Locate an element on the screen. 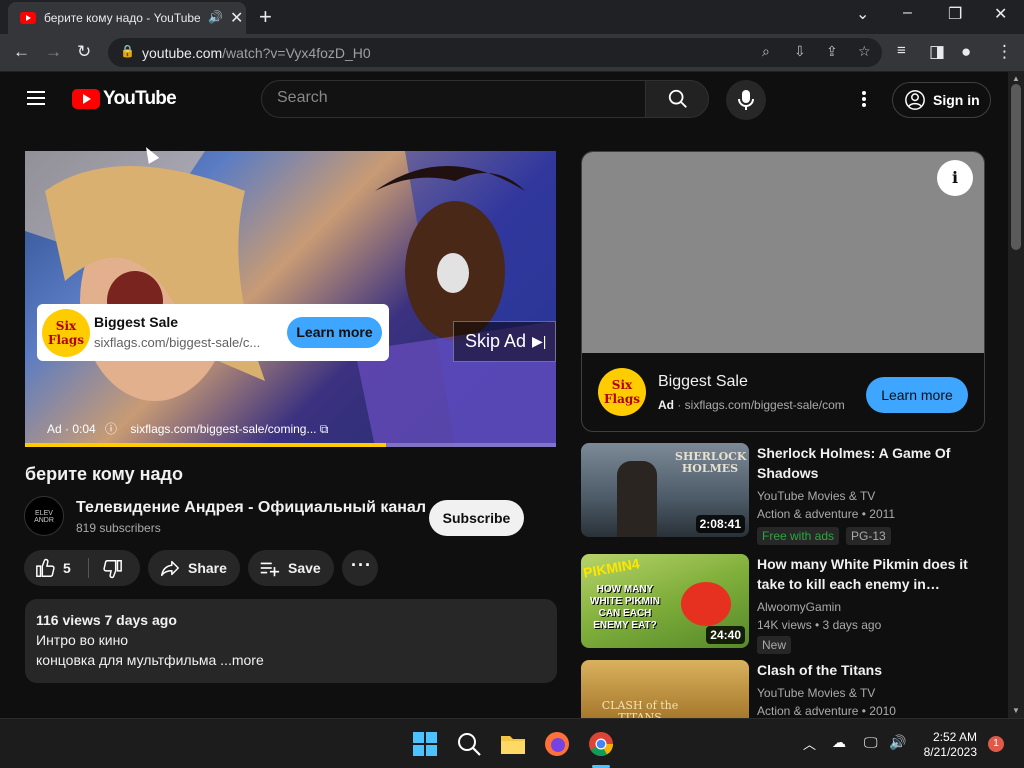  sidebar-ad-meta: Ad · sixflags.com/biggest-sale/com is located at coordinates (751, 405).